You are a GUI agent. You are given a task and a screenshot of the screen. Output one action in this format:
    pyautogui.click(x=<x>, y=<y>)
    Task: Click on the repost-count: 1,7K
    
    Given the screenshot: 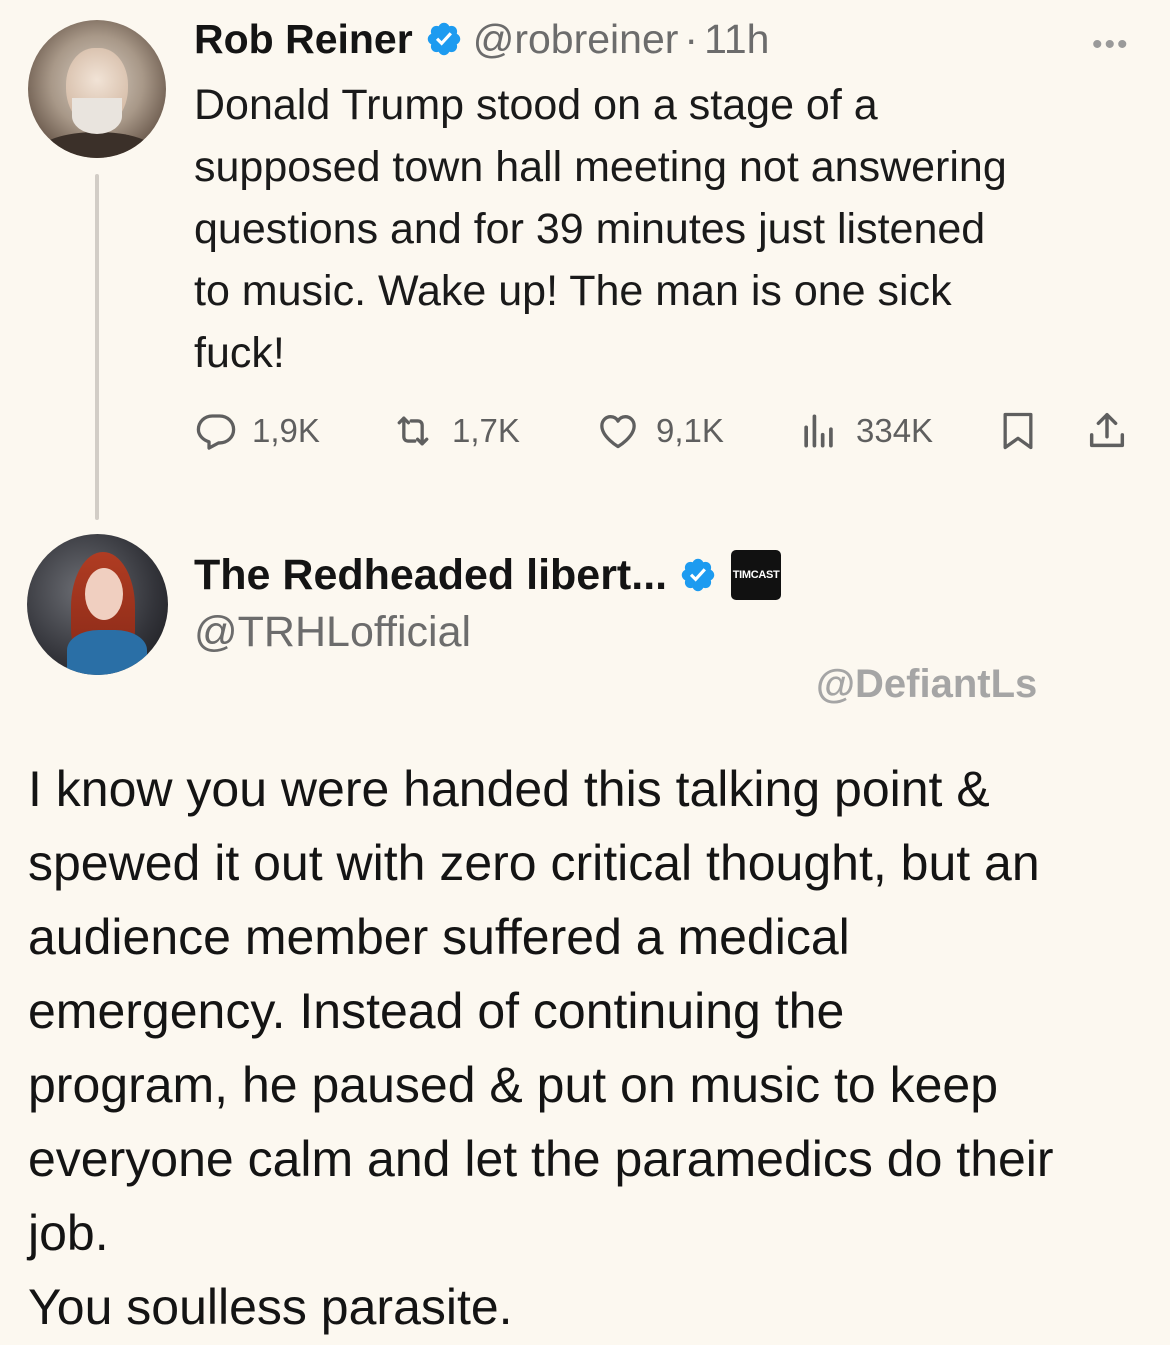 What is the action you would take?
    pyautogui.click(x=486, y=430)
    